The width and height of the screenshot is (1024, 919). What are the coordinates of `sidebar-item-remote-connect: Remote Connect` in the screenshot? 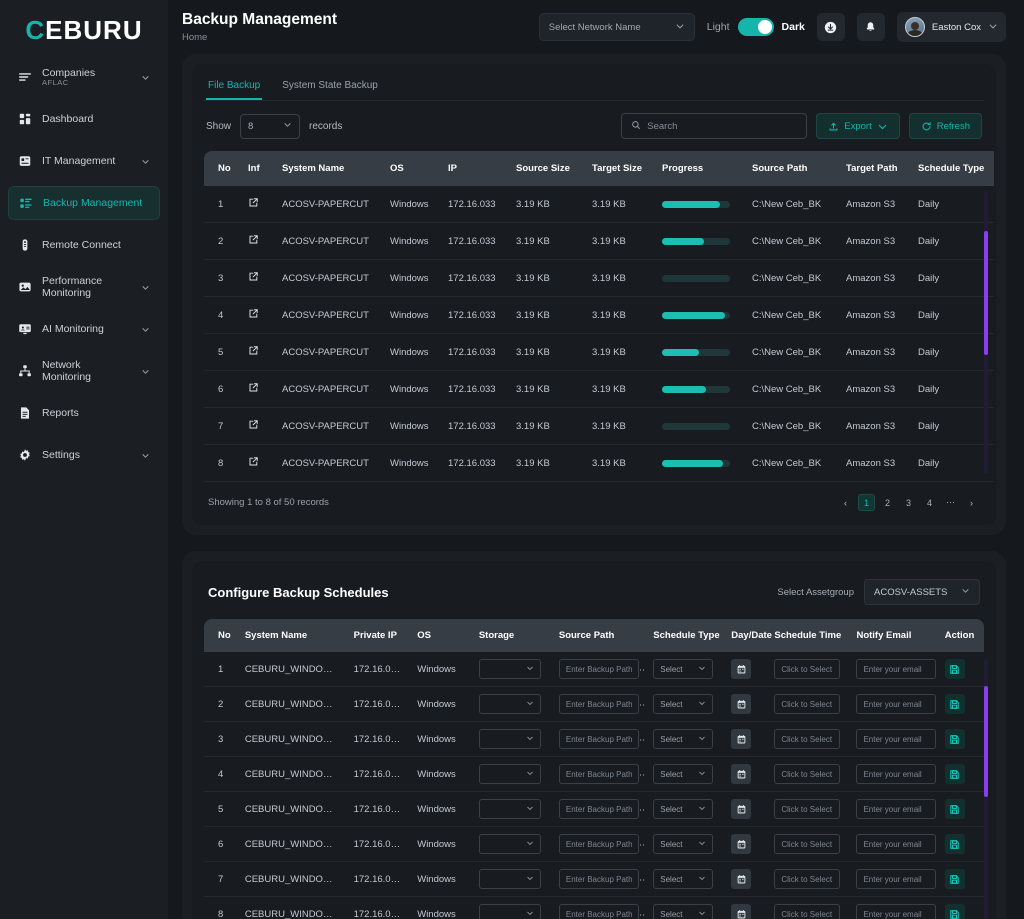 It's located at (84, 245).